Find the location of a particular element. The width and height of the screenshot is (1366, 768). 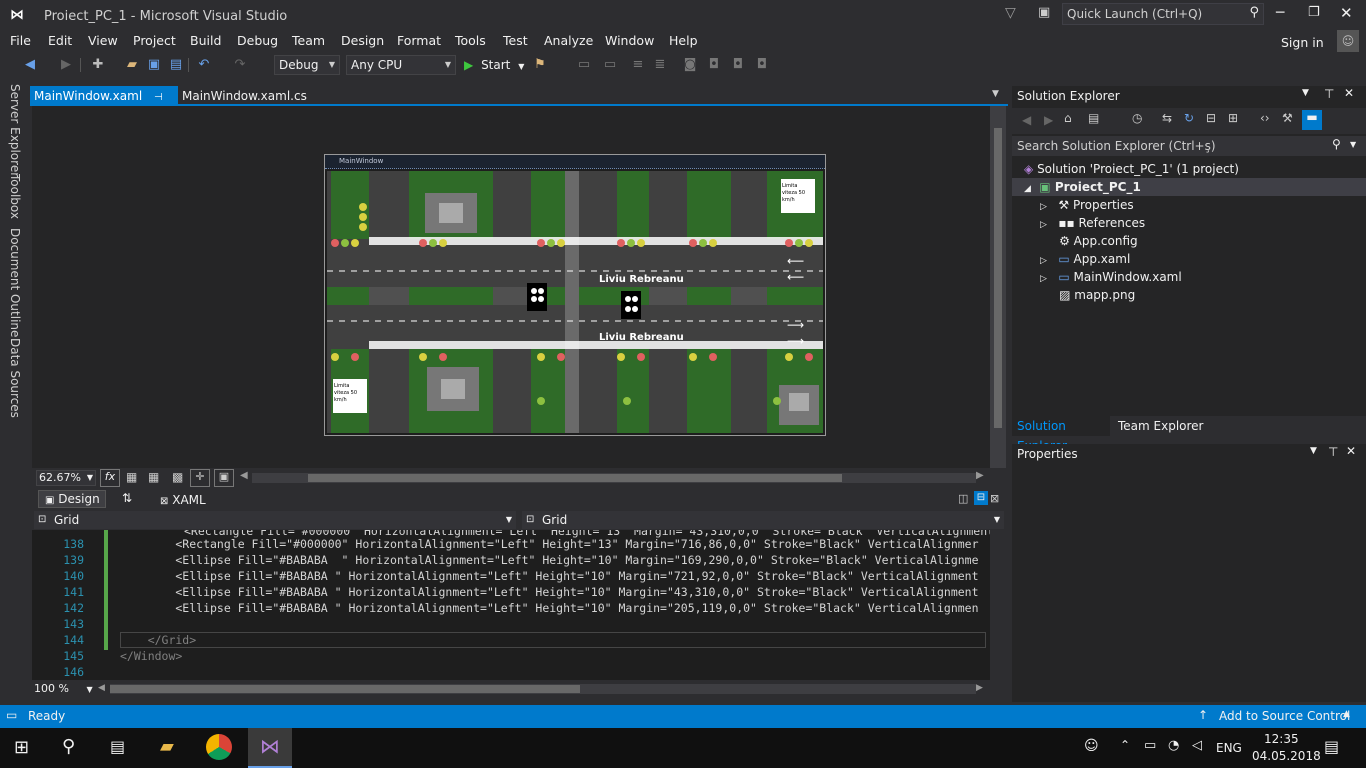

platform-dropdown: Any CPU ▼ is located at coordinates (401, 65).